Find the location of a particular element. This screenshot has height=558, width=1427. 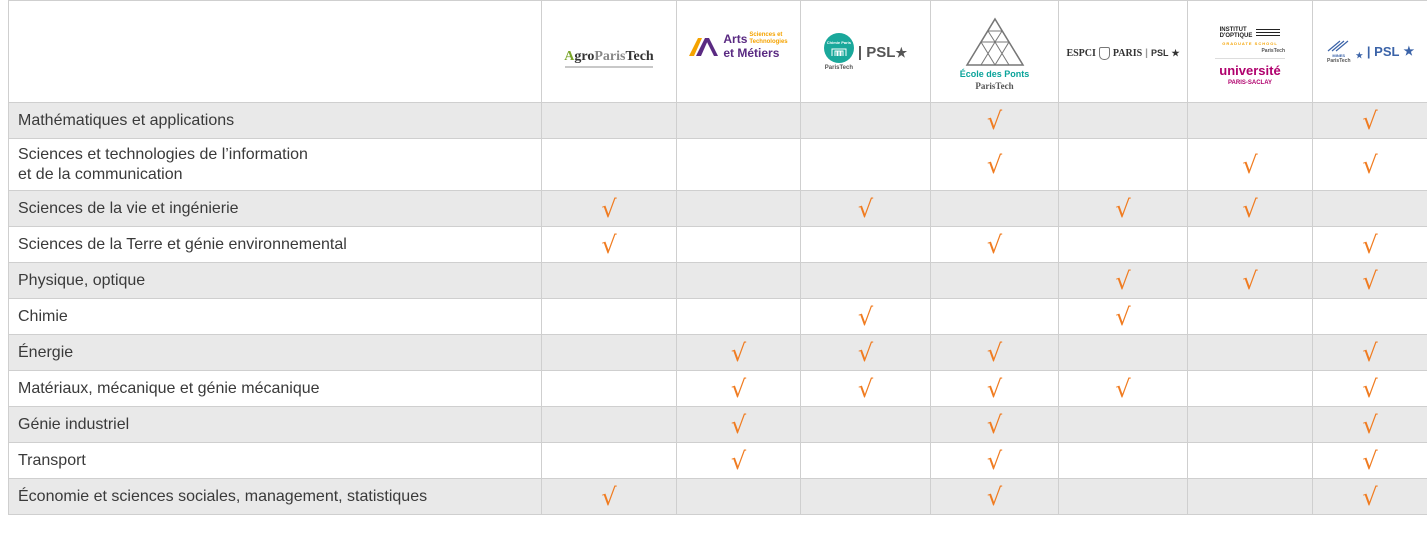

table-row: Génie industriel √ √ √ is located at coordinates (717, 424).